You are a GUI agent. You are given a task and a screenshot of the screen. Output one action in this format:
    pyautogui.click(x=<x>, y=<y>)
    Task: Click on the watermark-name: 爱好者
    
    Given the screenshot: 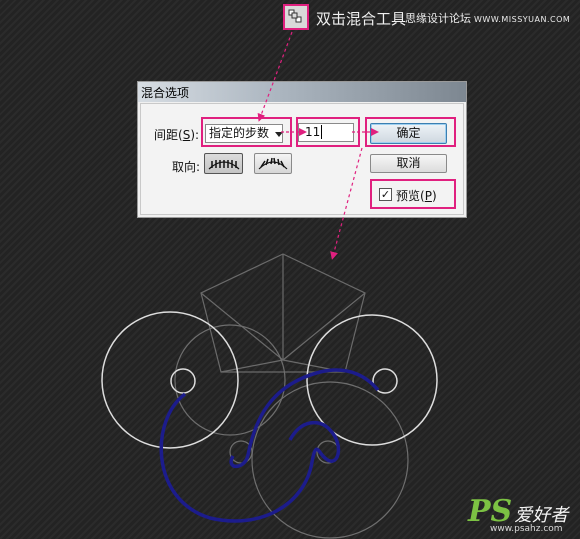 What is the action you would take?
    pyautogui.click(x=541, y=515)
    